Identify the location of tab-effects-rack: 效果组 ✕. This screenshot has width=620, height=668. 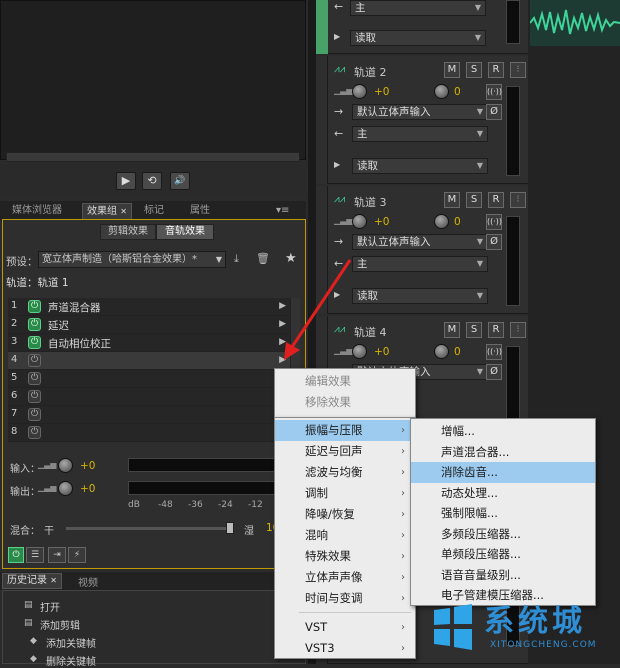
(107, 211).